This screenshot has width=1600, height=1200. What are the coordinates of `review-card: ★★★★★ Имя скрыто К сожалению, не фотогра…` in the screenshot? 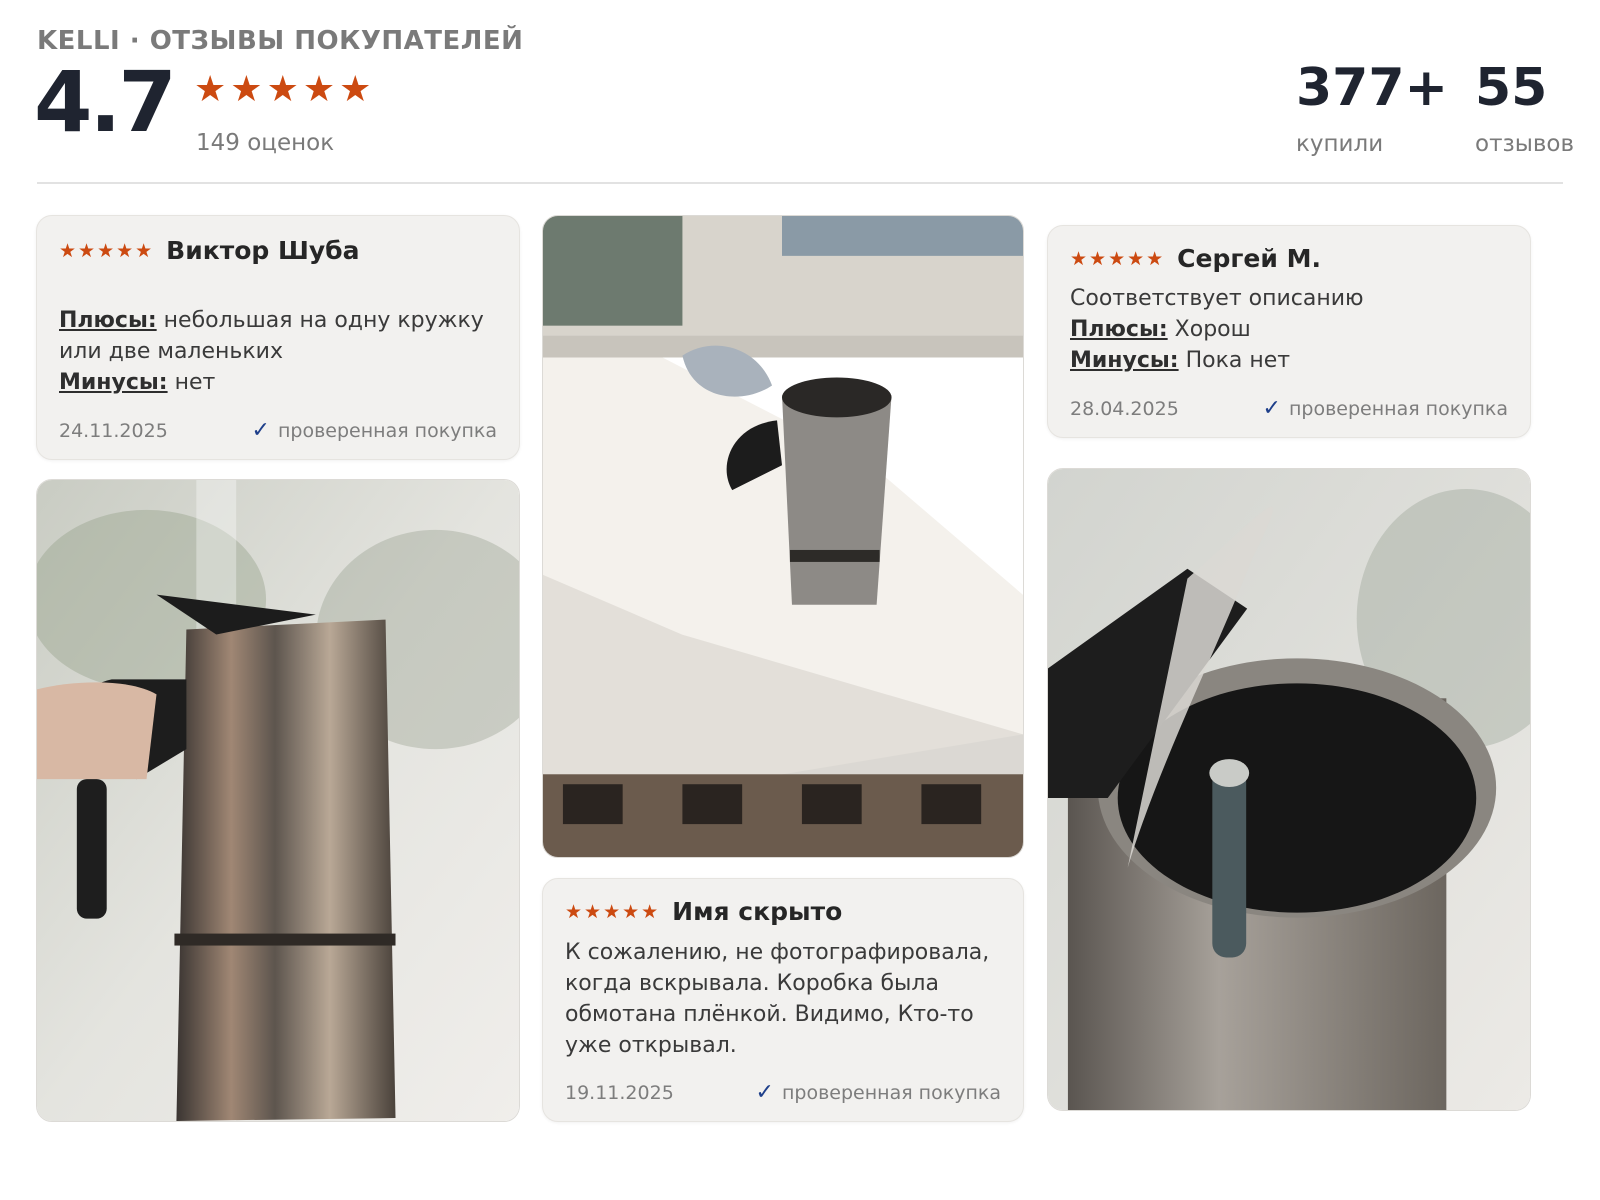 It's located at (783, 1000).